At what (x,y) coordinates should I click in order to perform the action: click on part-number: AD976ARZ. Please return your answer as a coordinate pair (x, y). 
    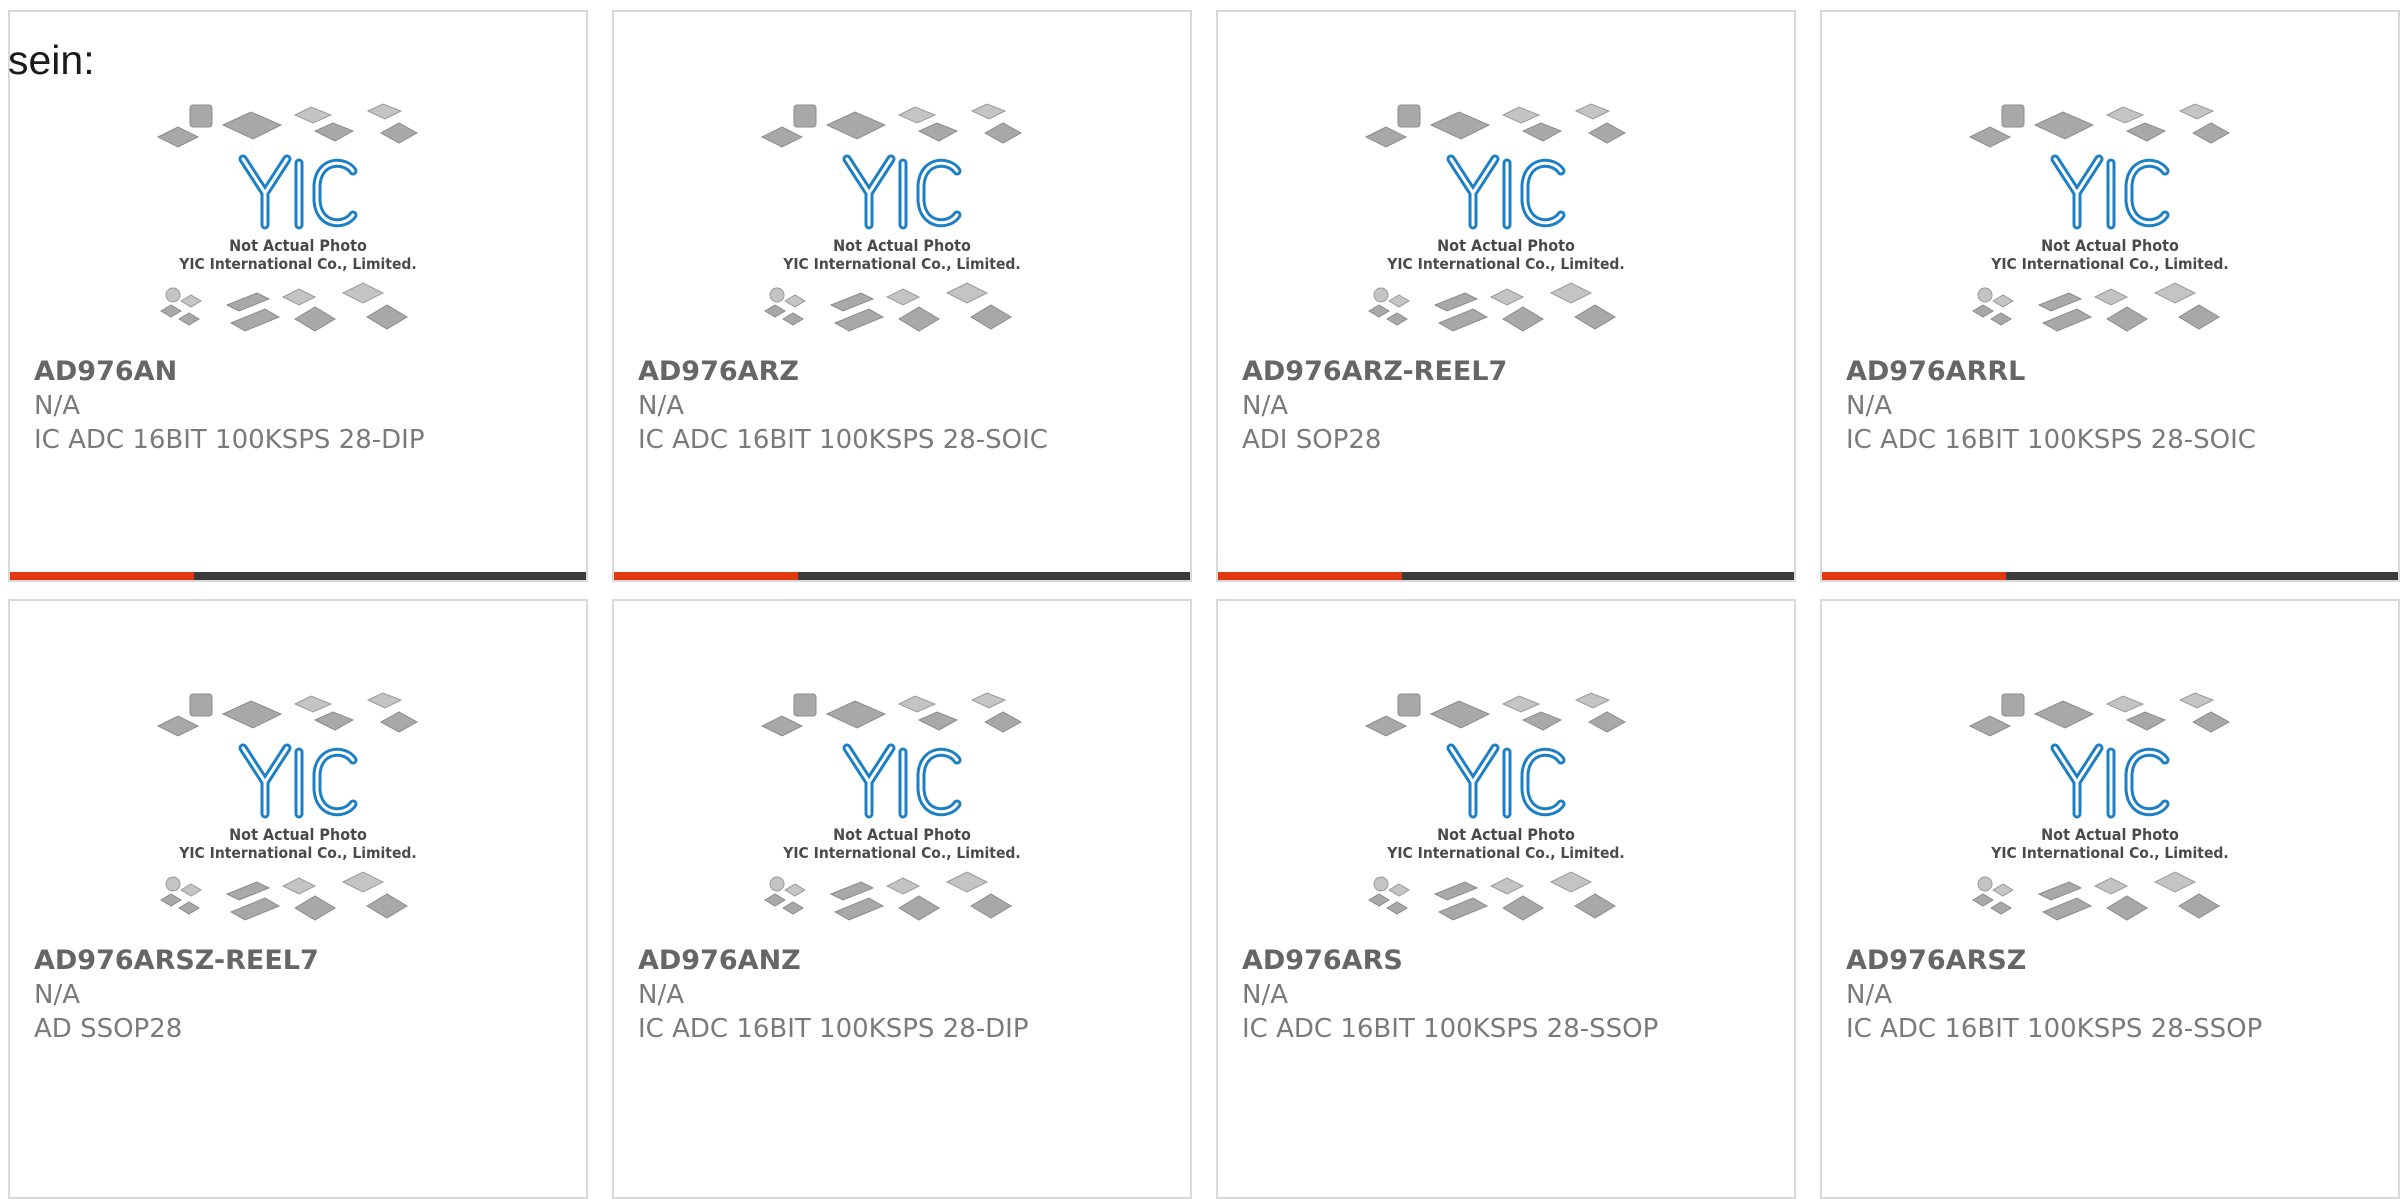
    Looking at the image, I should click on (909, 372).